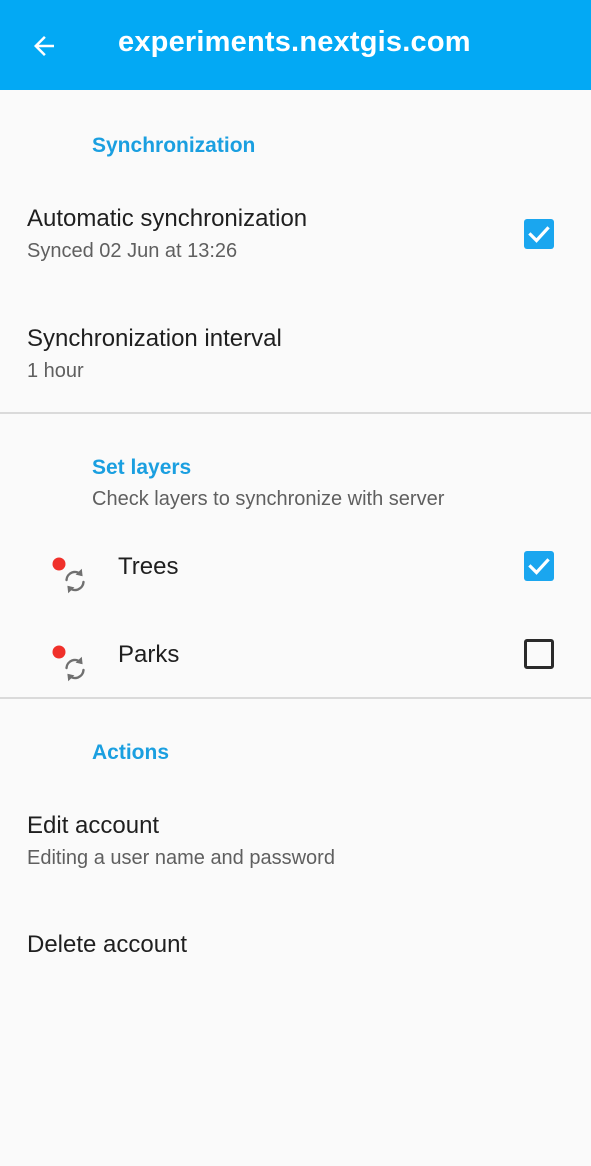 The height and width of the screenshot is (1166, 591). I want to click on arrow-left-icon, so click(44, 46).